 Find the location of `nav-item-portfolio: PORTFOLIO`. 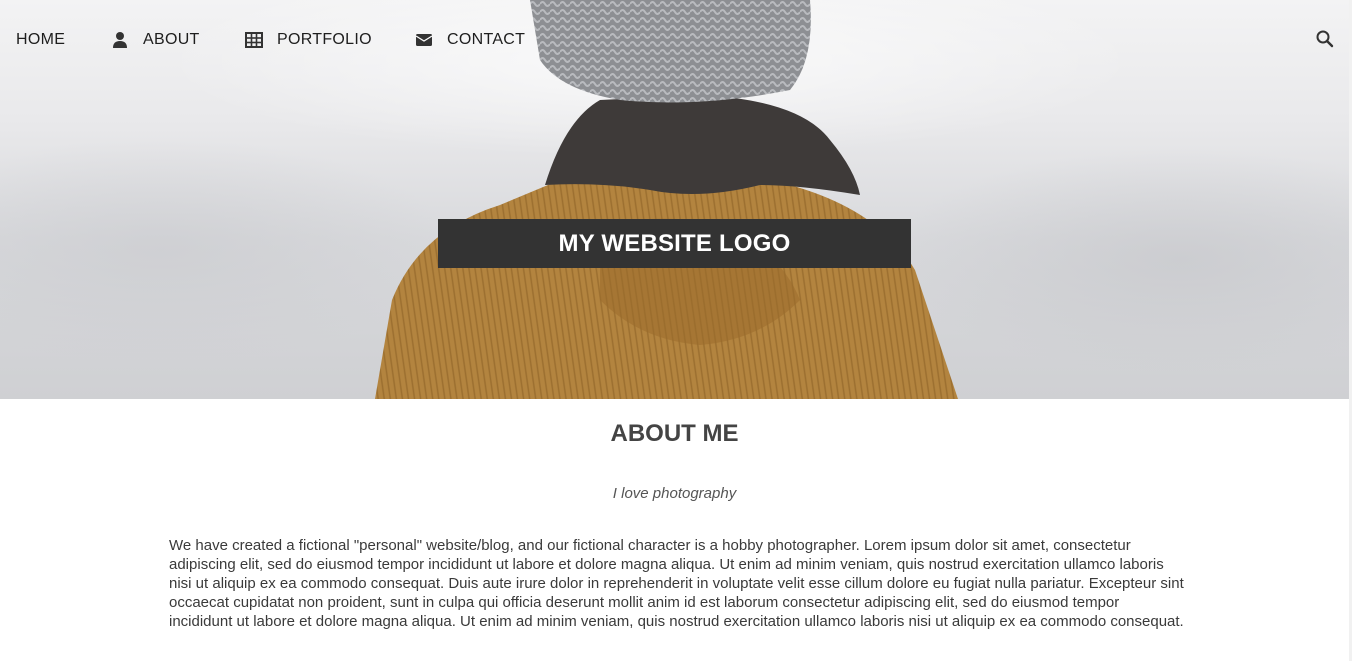

nav-item-portfolio: PORTFOLIO is located at coordinates (308, 40).